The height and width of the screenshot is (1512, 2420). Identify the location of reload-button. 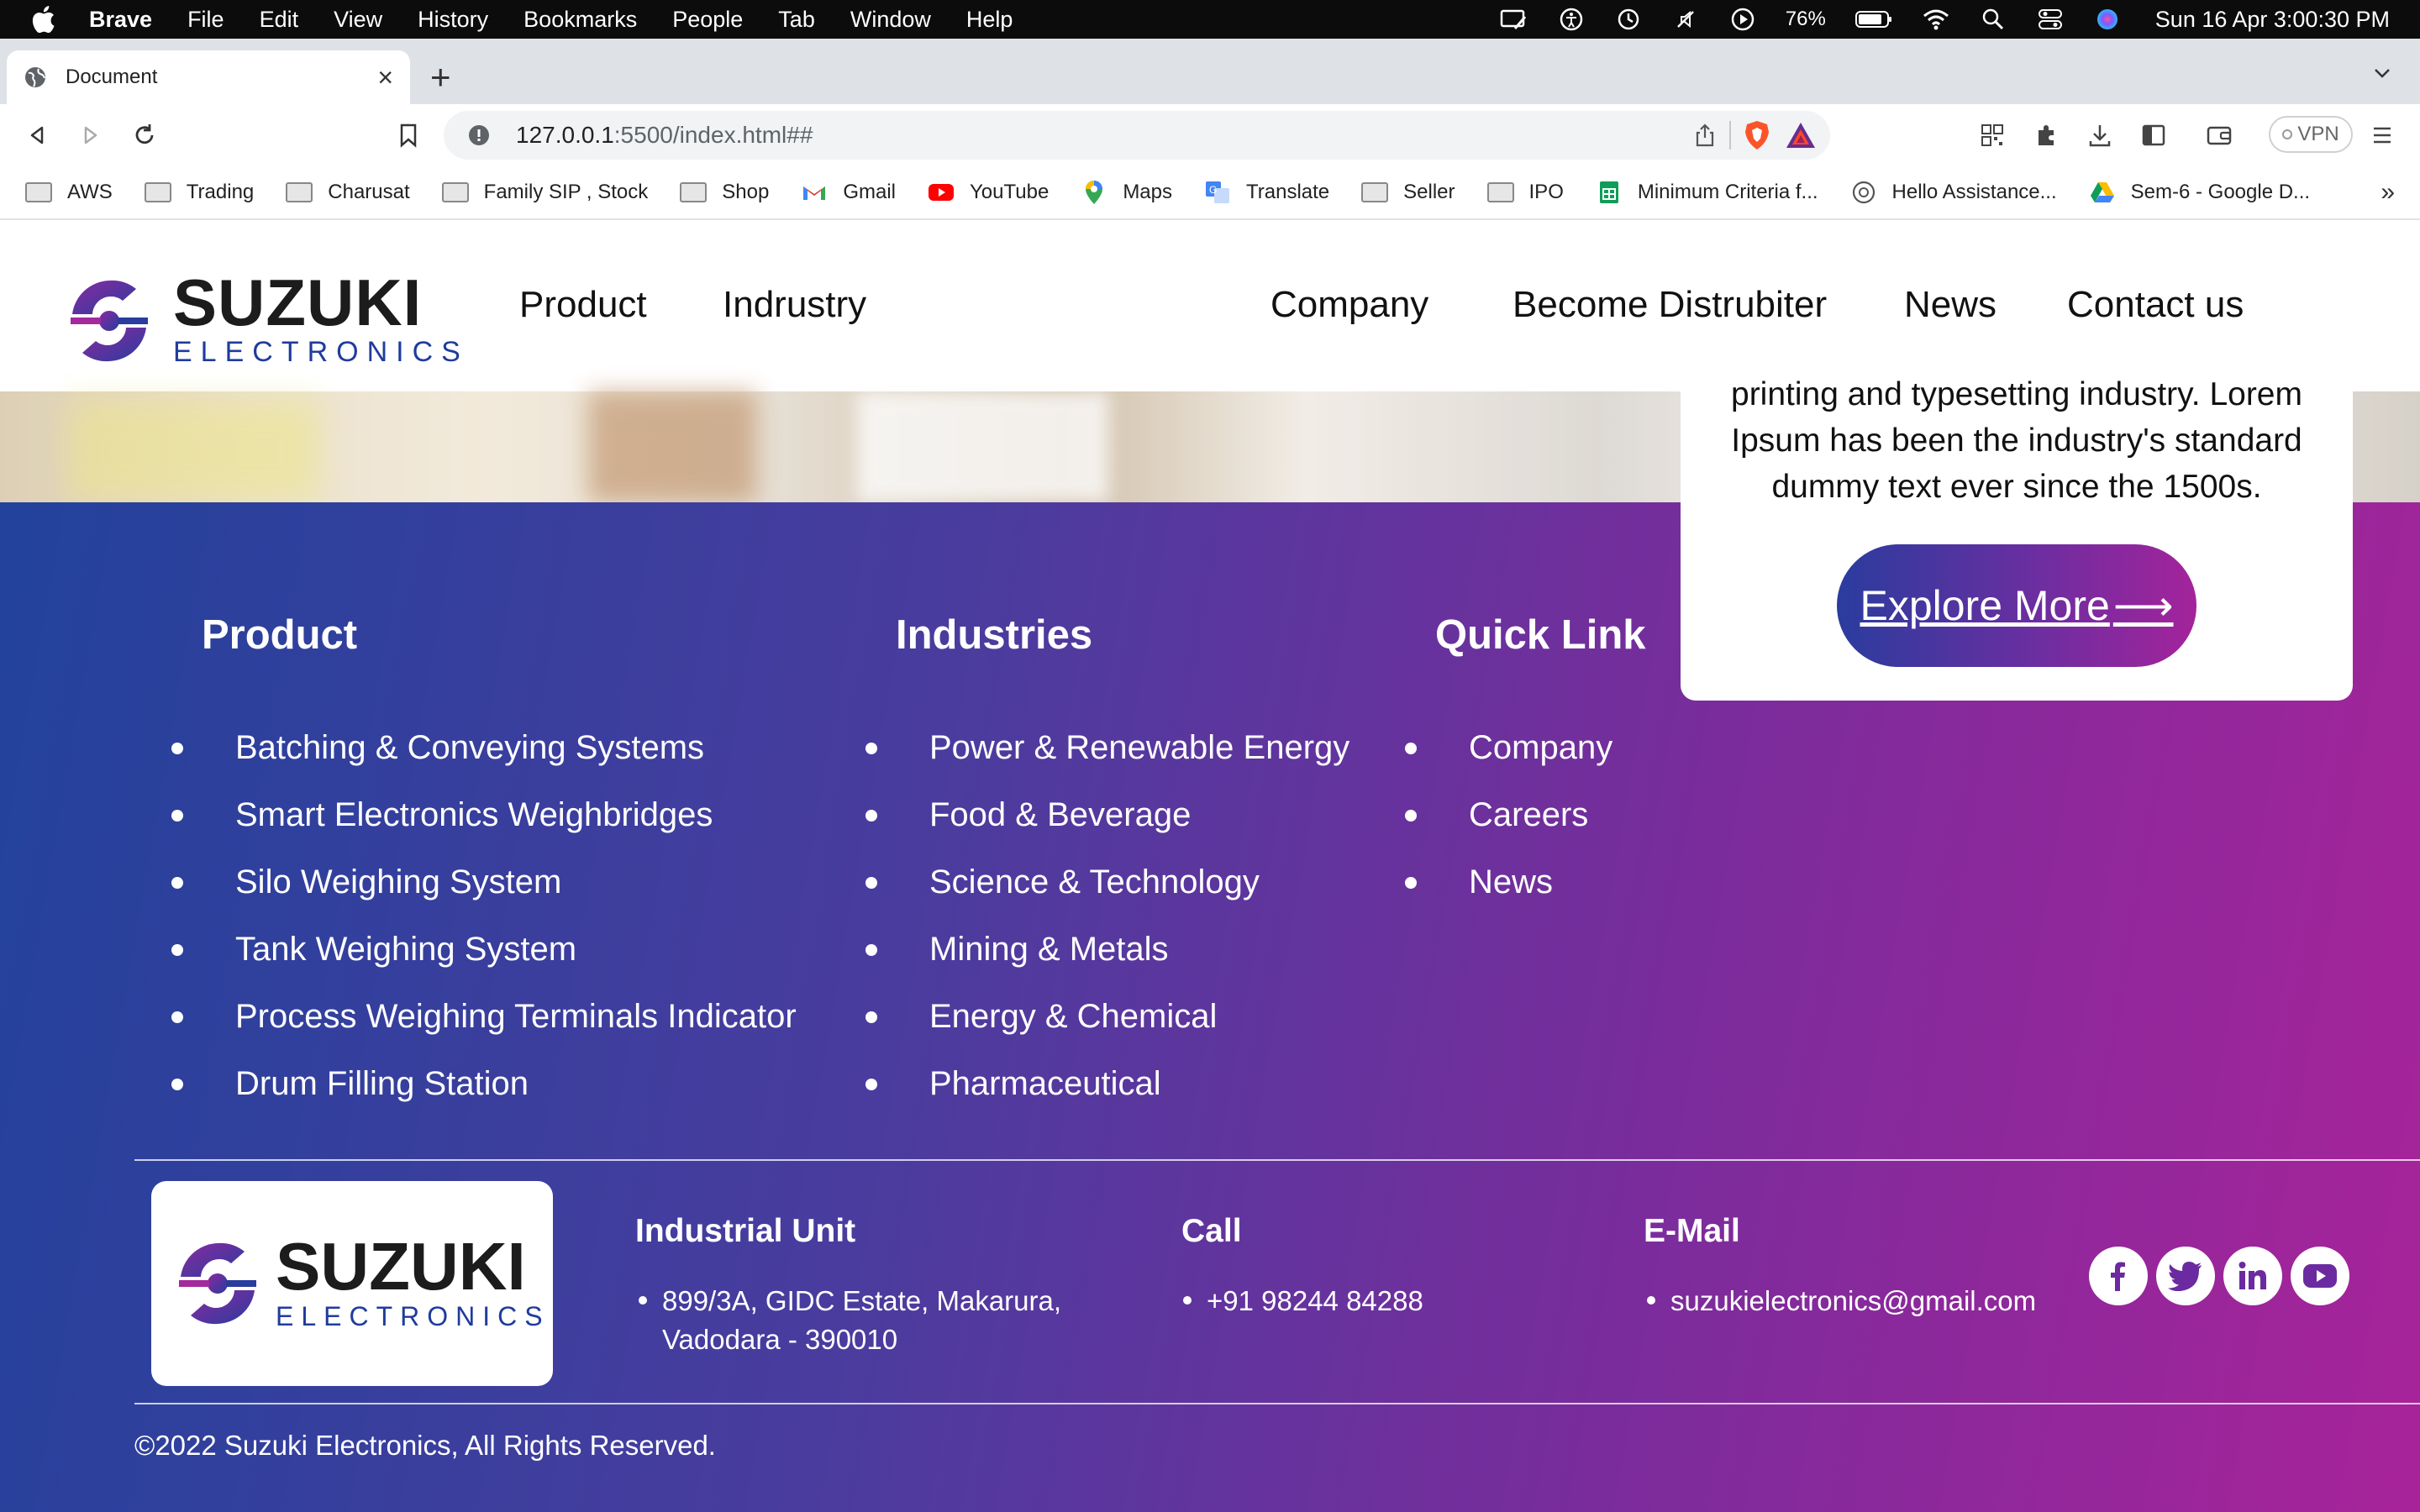
(144, 135).